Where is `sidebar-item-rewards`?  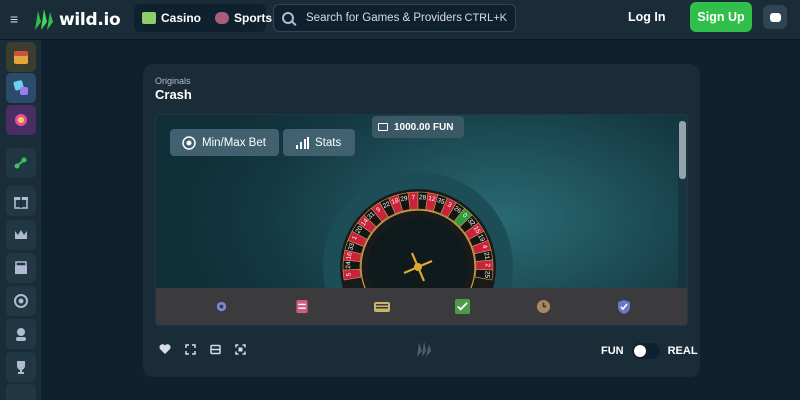 sidebar-item-rewards is located at coordinates (21, 268).